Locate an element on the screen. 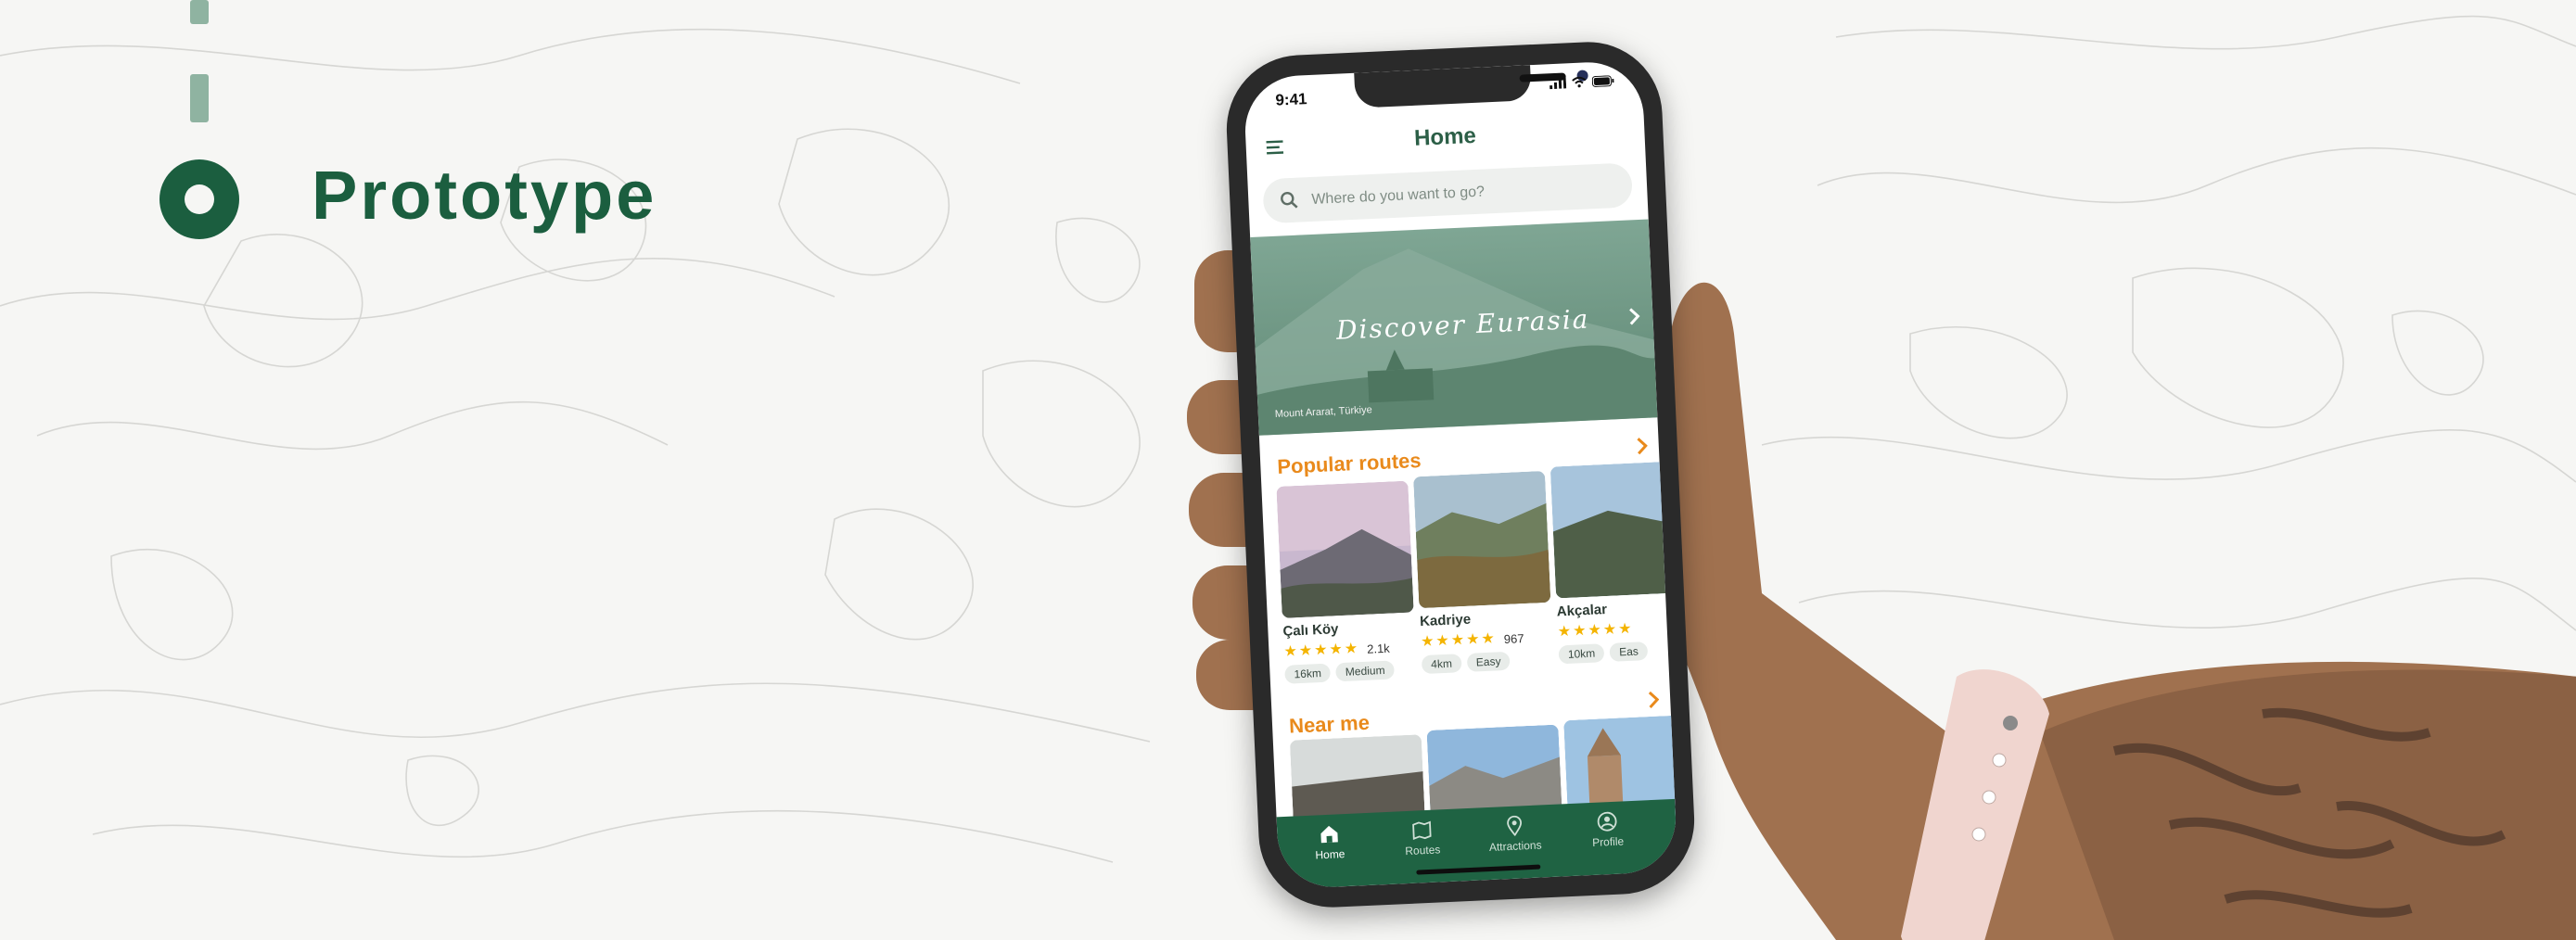 This screenshot has width=2576, height=940. wifi-icon is located at coordinates (1579, 82).